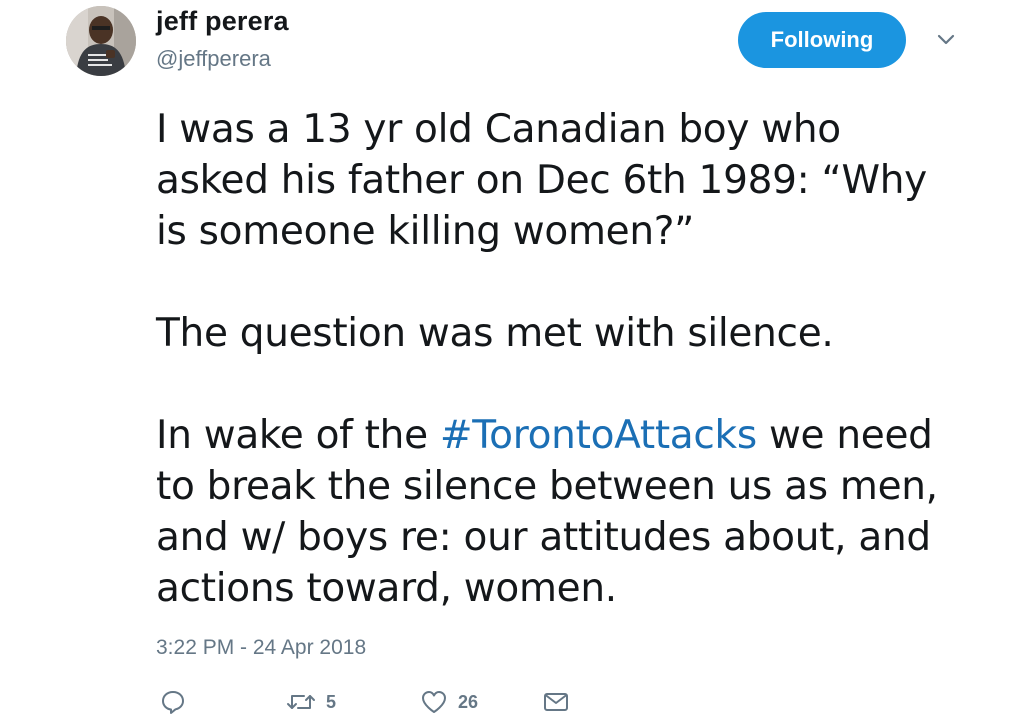  I want to click on tweet-line: actions toward, women., so click(386, 588).